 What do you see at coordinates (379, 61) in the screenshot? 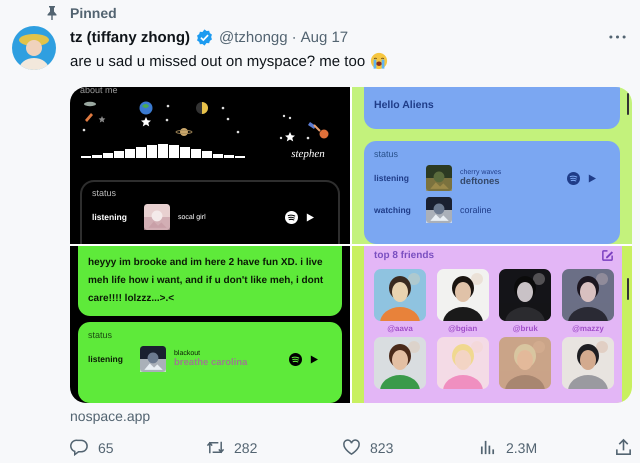
I see `crying-emoji-icon` at bounding box center [379, 61].